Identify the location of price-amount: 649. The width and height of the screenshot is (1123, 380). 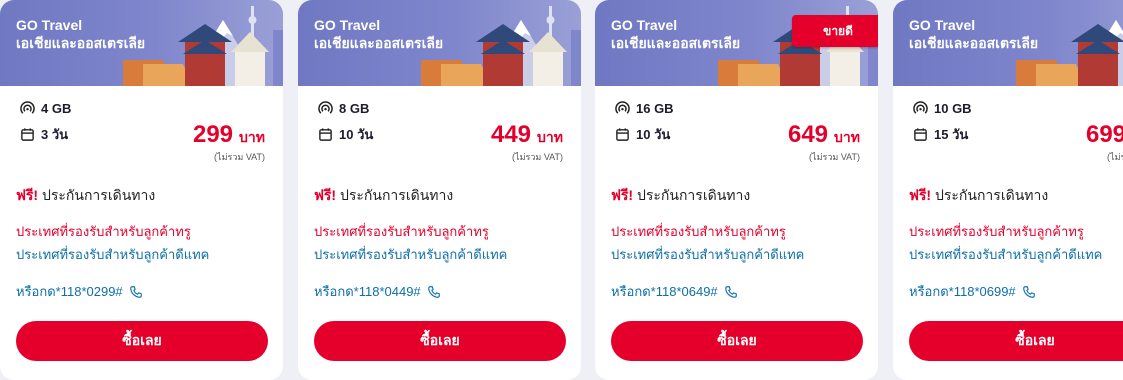
(808, 134).